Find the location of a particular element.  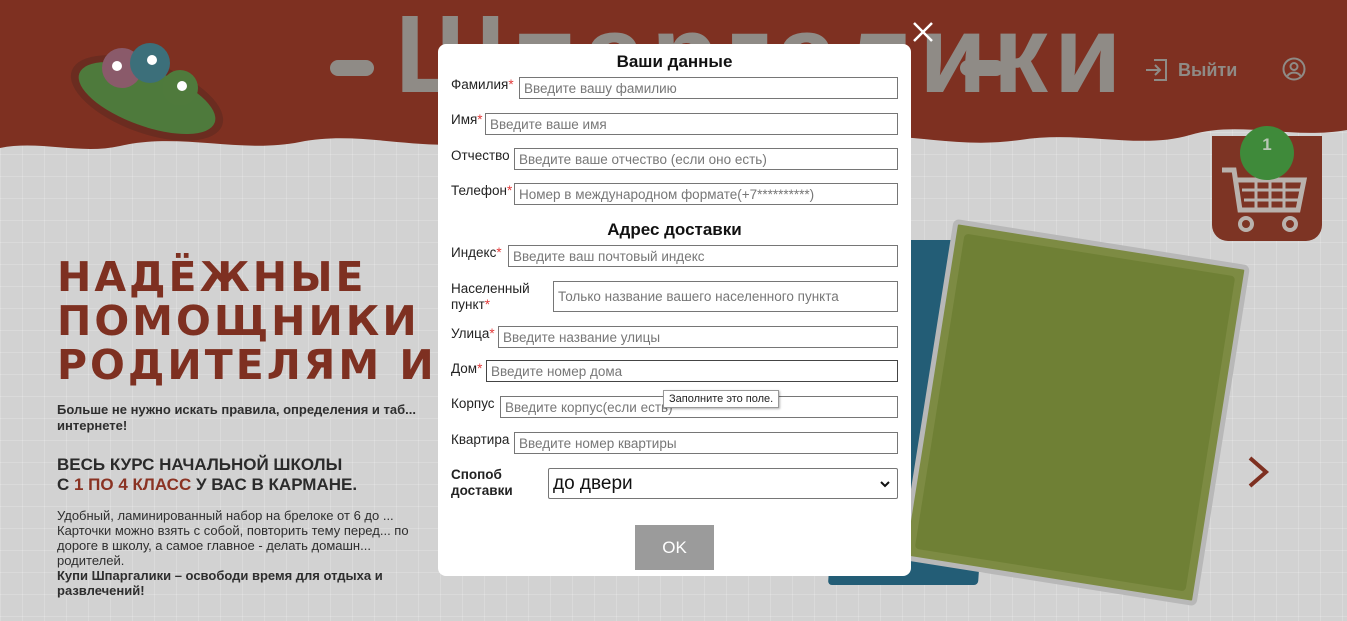

patronymic-label-text: Отчество is located at coordinates (480, 155).